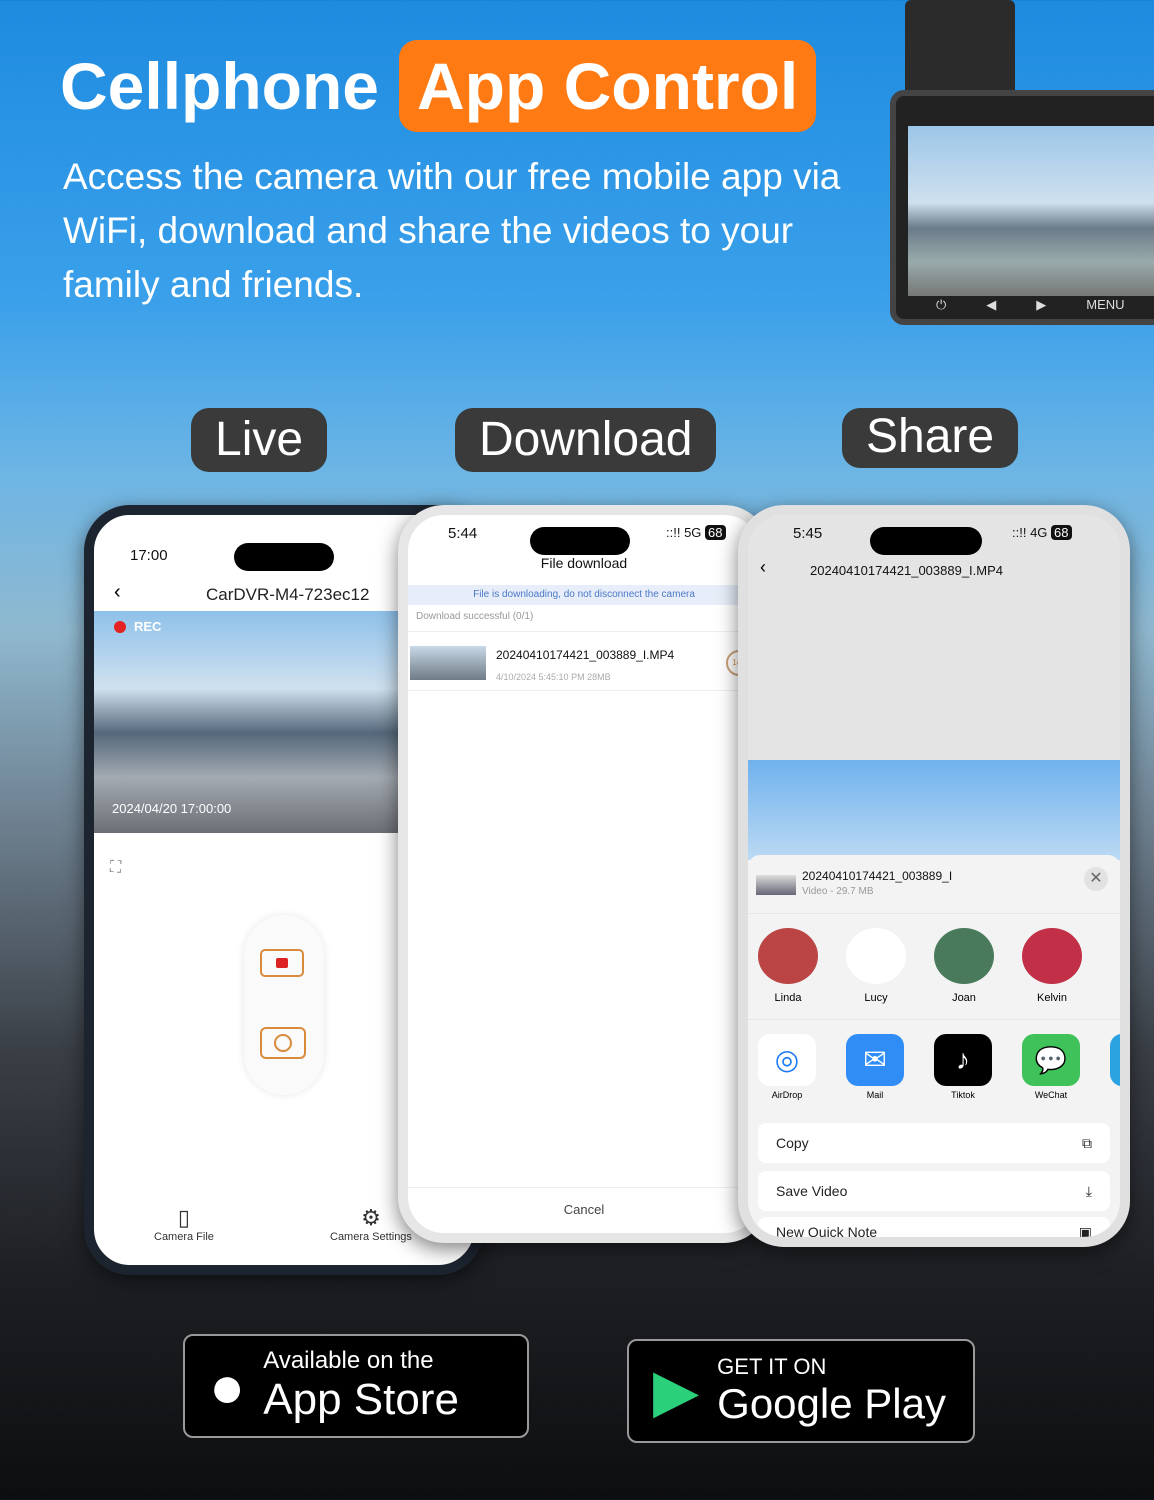 Image resolution: width=1154 pixels, height=1500 pixels. What do you see at coordinates (283, 1043) in the screenshot?
I see `camera-icon` at bounding box center [283, 1043].